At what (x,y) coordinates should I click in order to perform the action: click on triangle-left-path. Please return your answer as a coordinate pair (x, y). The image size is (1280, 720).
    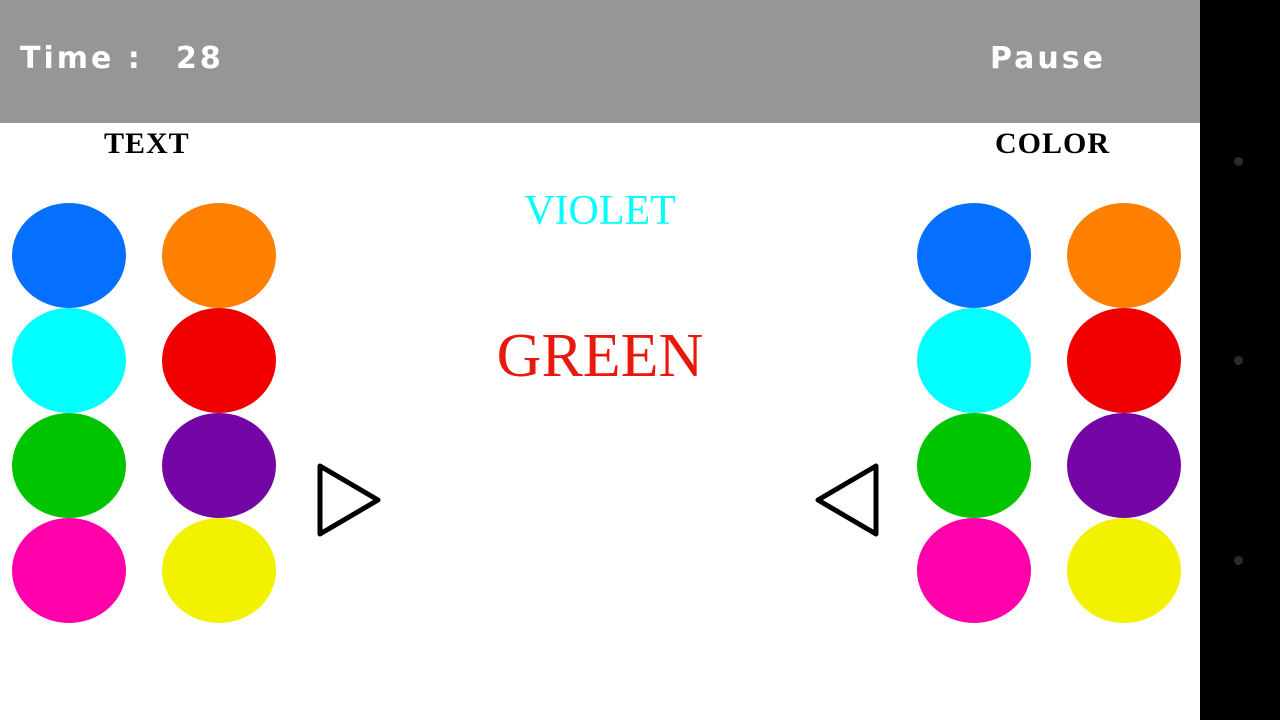
    Looking at the image, I should click on (847, 500).